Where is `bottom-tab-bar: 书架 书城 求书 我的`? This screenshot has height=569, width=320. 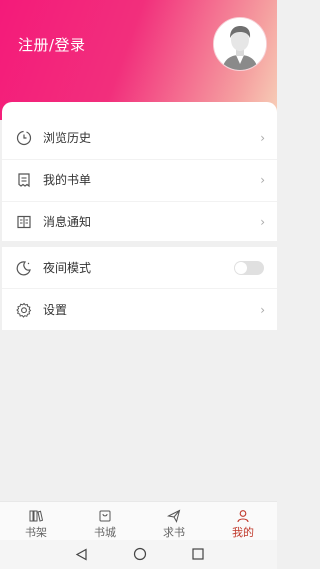 bottom-tab-bar: 书架 书城 求书 我的 is located at coordinates (138, 520).